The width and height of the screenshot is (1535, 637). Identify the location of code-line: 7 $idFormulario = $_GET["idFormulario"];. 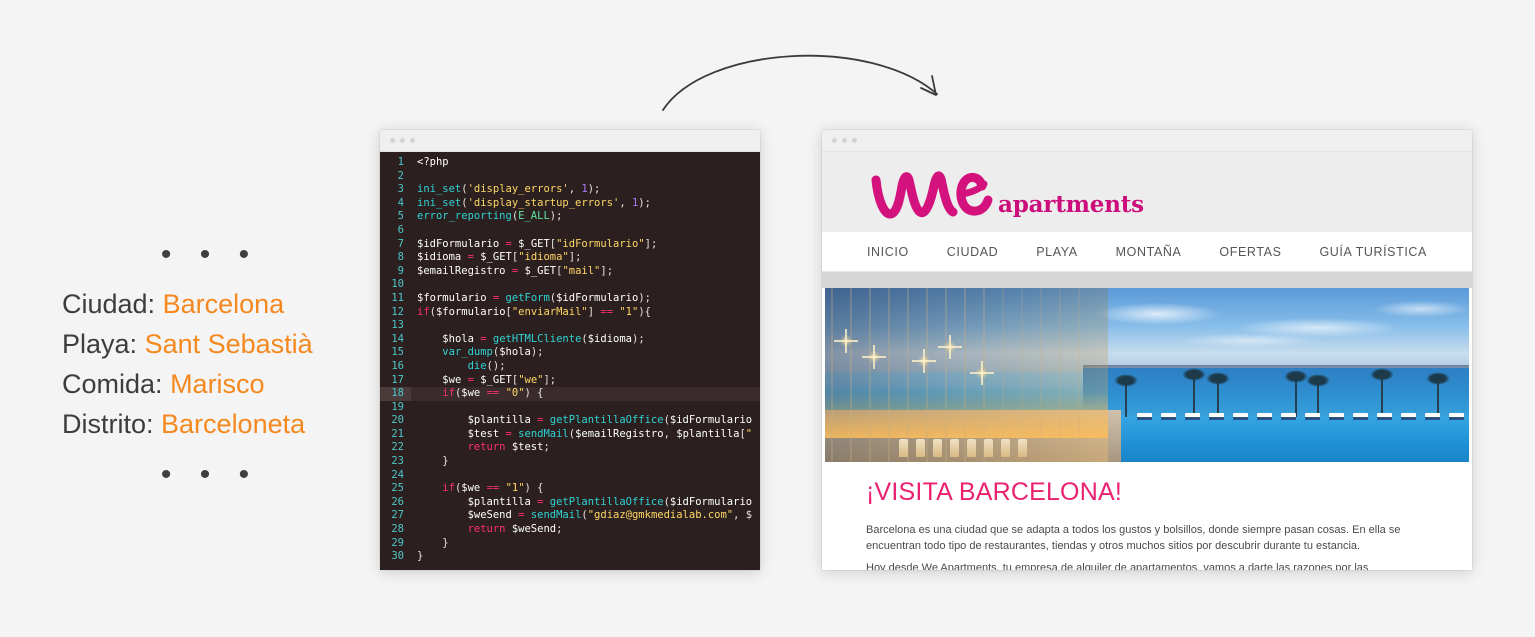
(570, 245).